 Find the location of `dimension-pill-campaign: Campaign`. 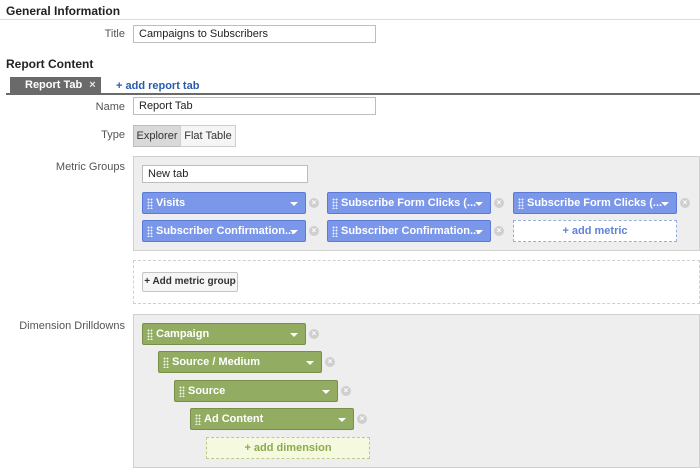

dimension-pill-campaign: Campaign is located at coordinates (224, 334).